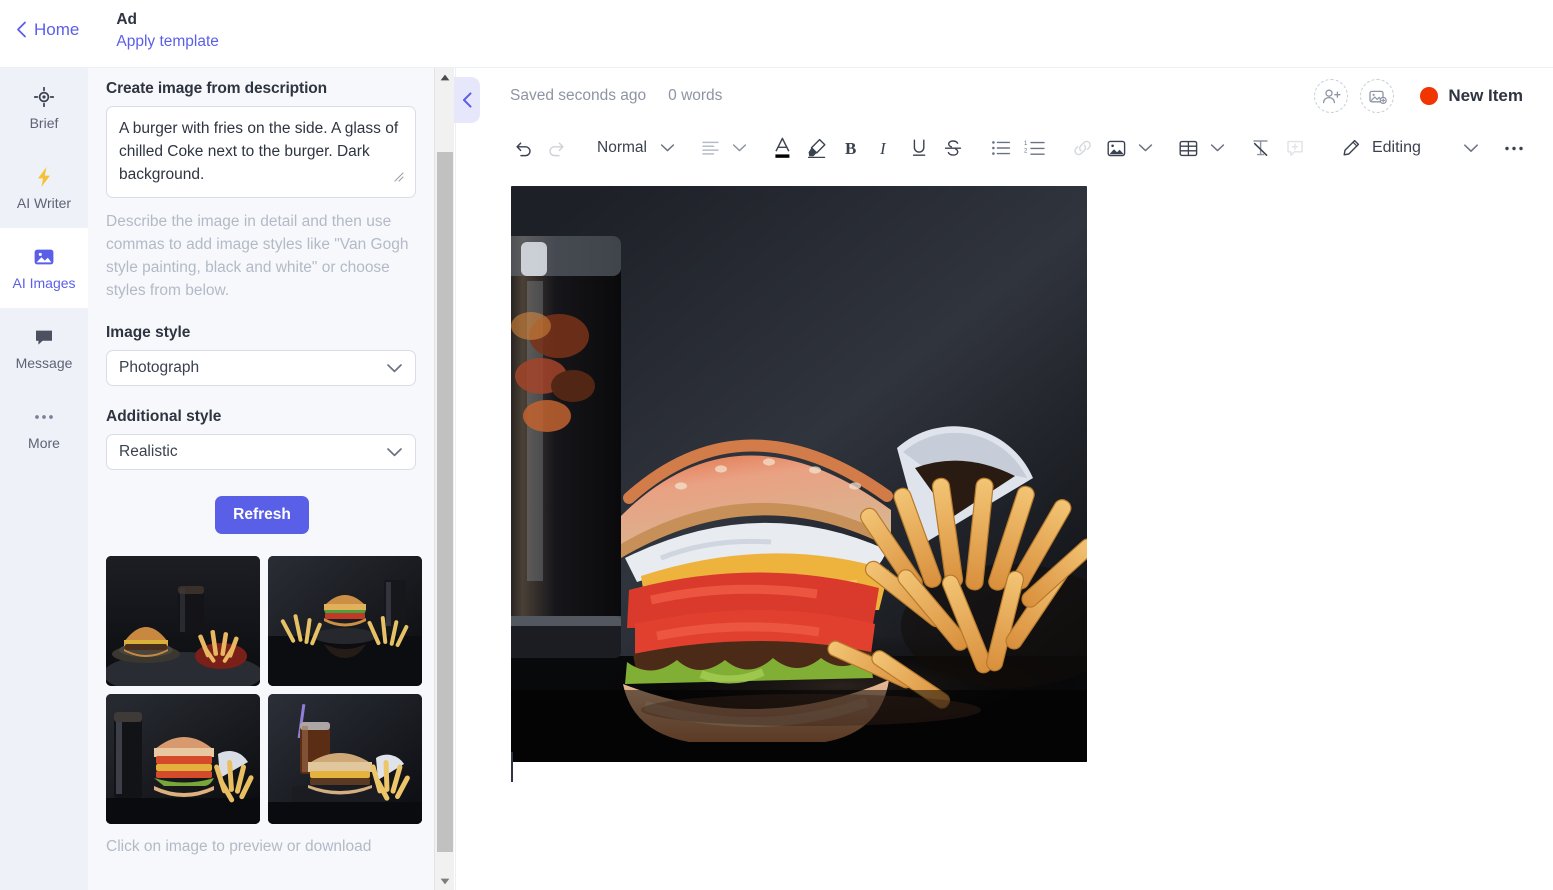 This screenshot has height=890, width=1553. I want to click on bold-icon: B, so click(851, 148).